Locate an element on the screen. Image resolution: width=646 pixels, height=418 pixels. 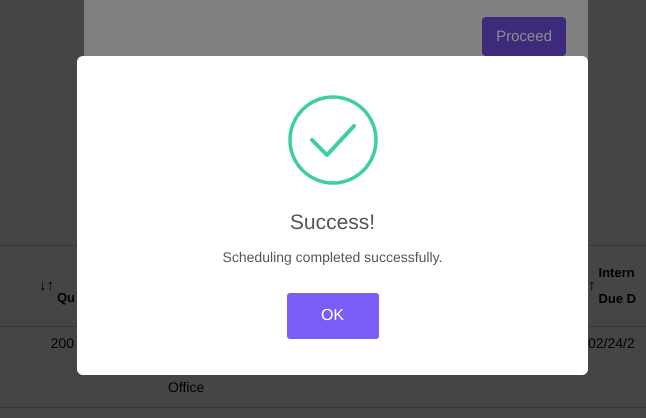
column-header: Qu is located at coordinates (65, 298).